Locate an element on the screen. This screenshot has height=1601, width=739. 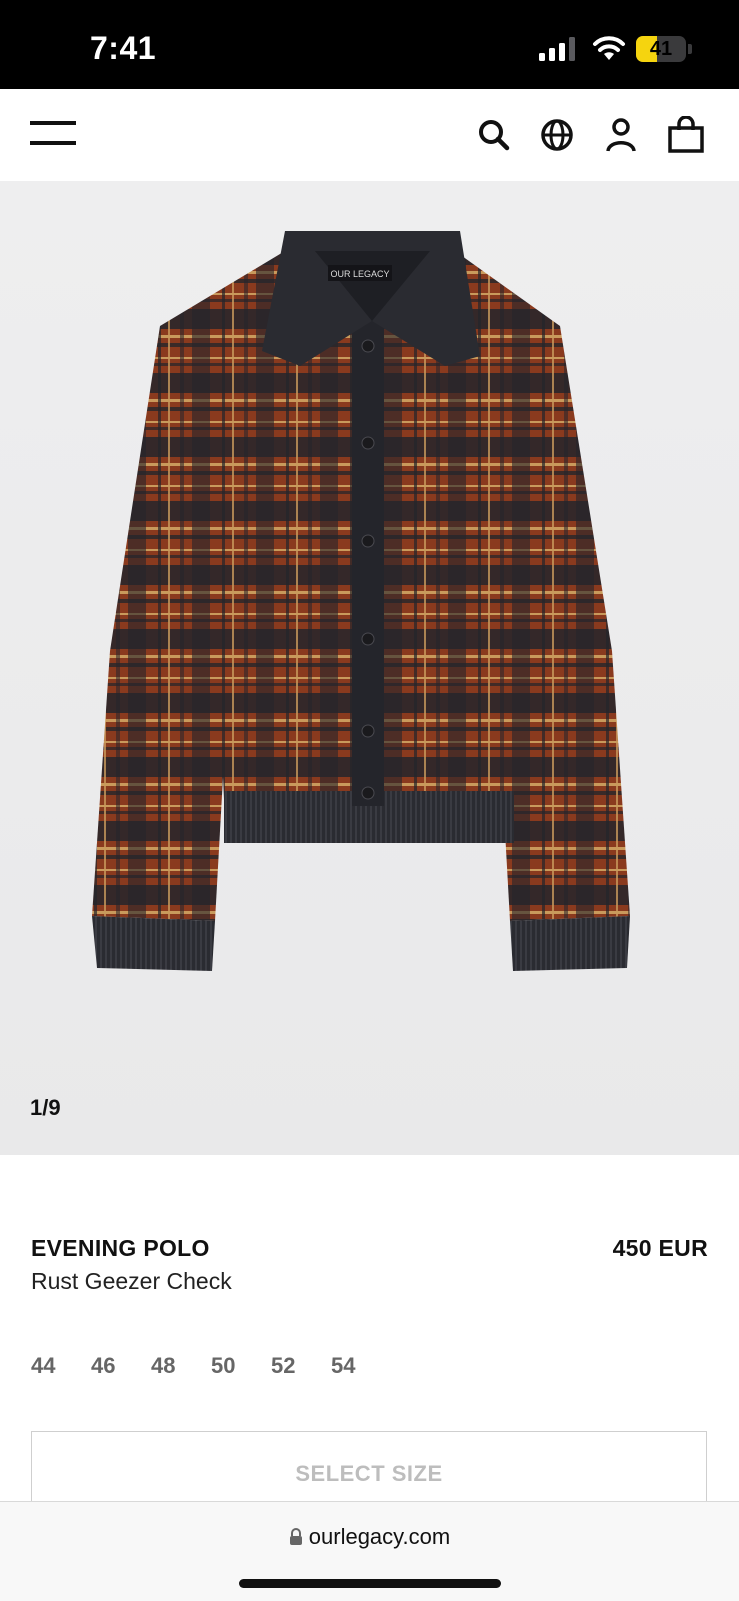
battery-level: 41 is located at coordinates (661, 49).